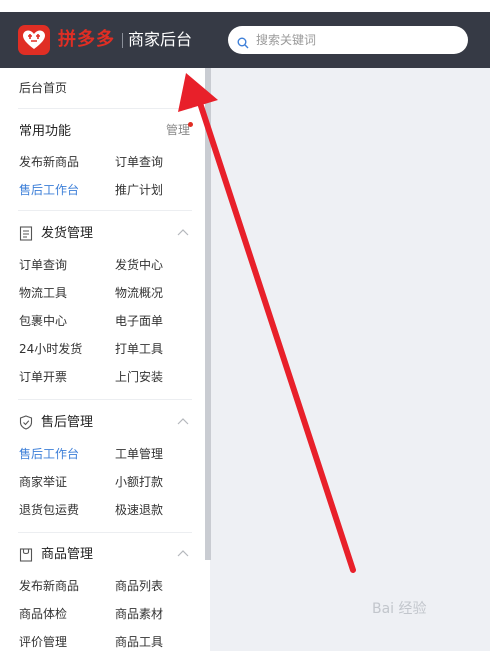  Describe the element at coordinates (139, 265) in the screenshot. I see `sidebar-item-shipping-center: 发货中心` at that location.